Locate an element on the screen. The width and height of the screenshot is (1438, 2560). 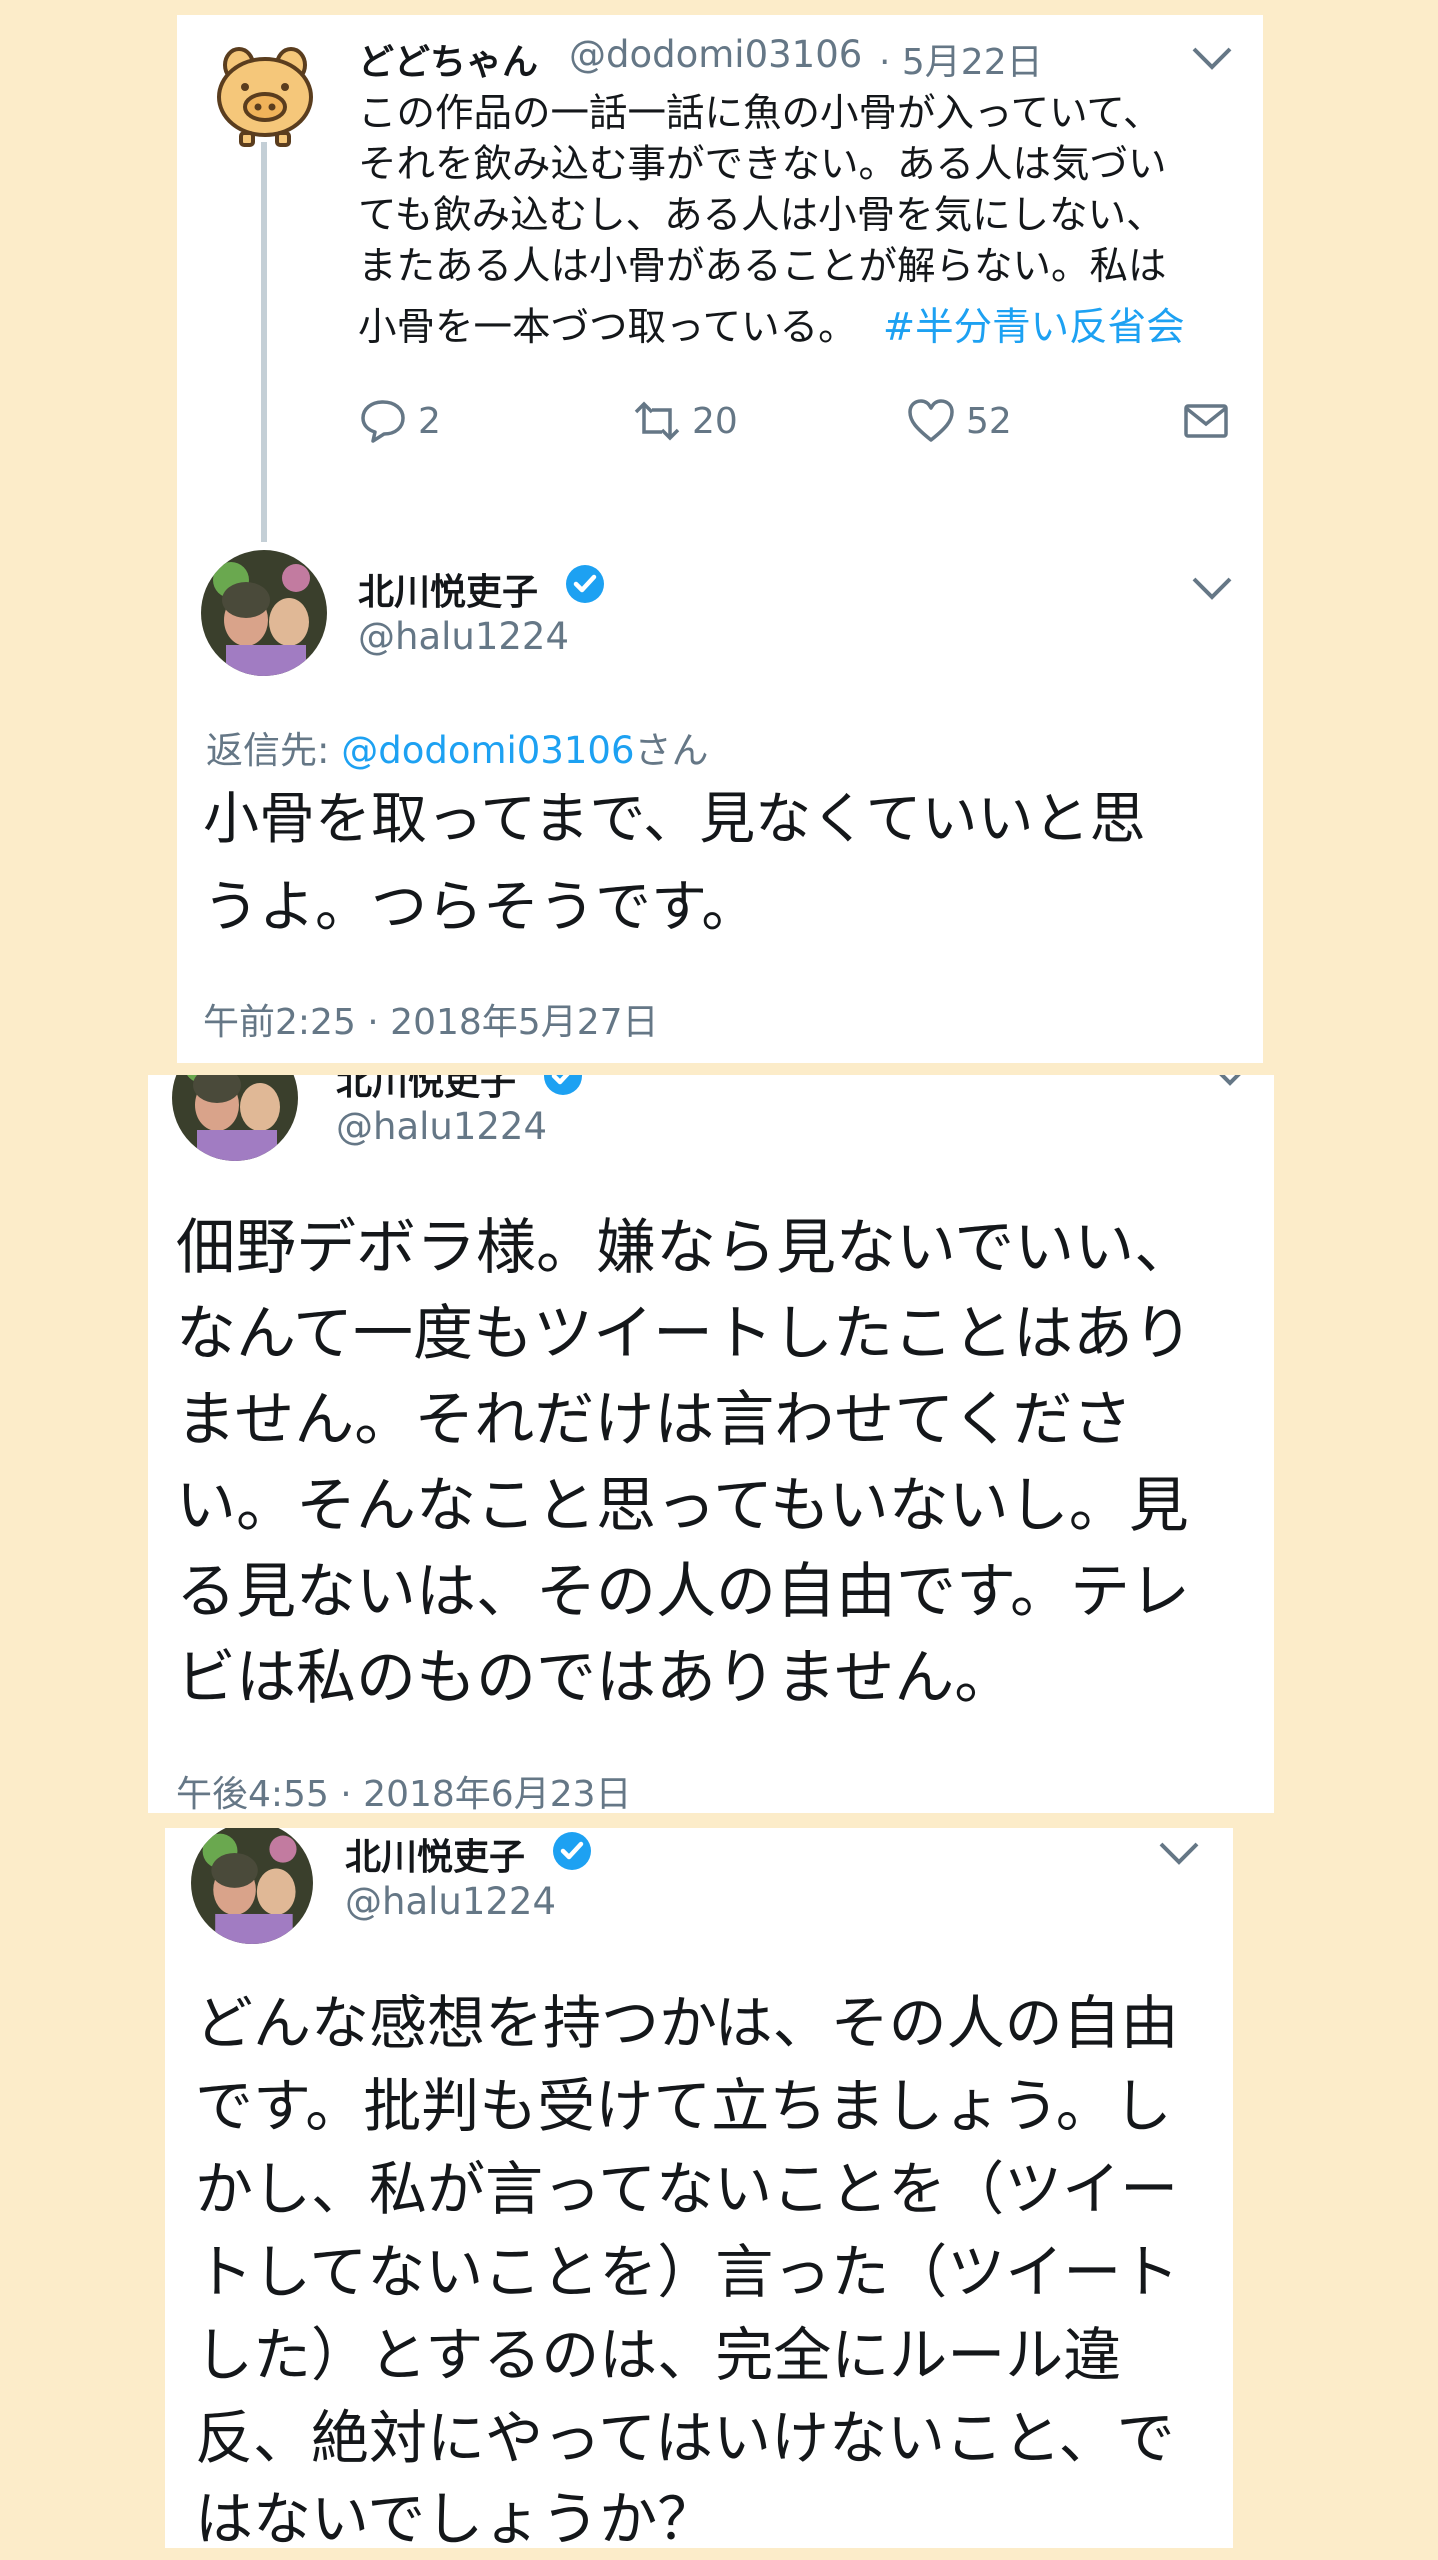
replying-to-suffix: さん is located at coordinates (671, 750).